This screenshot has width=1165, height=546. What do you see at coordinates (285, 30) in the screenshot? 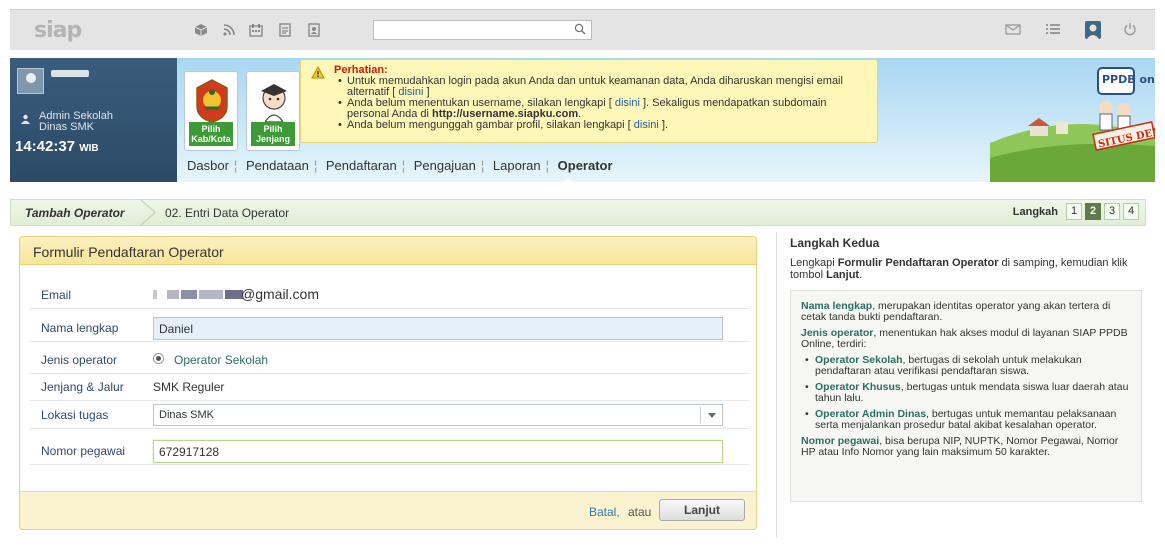
I see `document-icon` at bounding box center [285, 30].